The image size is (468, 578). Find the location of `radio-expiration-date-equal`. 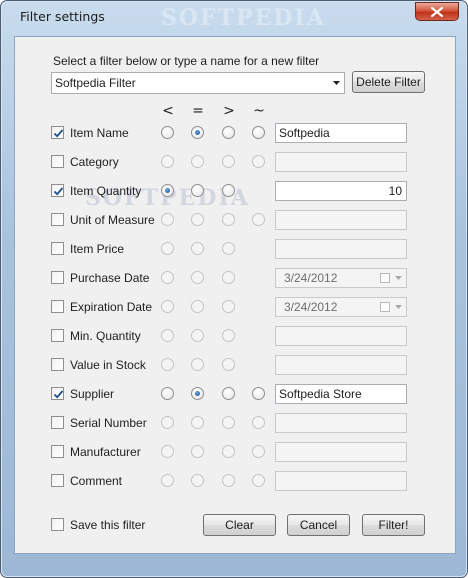

radio-expiration-date-equal is located at coordinates (197, 306).